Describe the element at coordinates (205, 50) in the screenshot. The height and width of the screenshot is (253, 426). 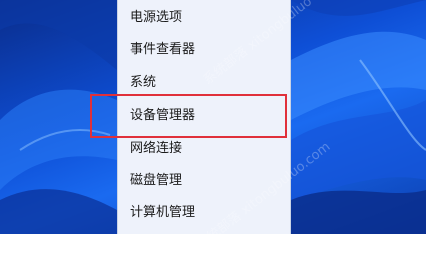
I see `menu-item-event-viewer: 事件查看器` at that location.